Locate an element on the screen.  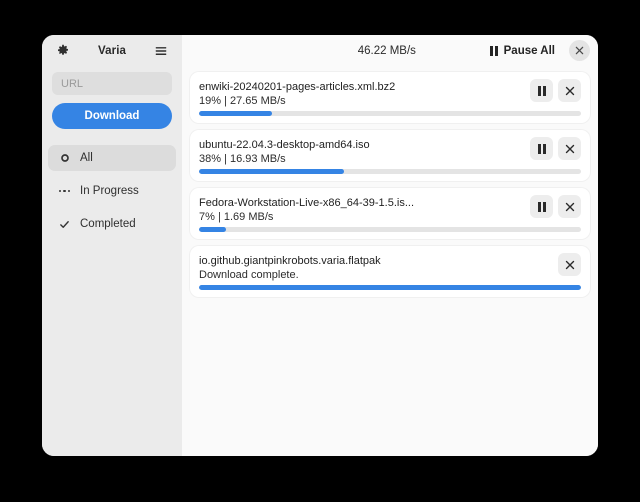
download-status: 7% | 1.69 MB/s is located at coordinates (236, 217).